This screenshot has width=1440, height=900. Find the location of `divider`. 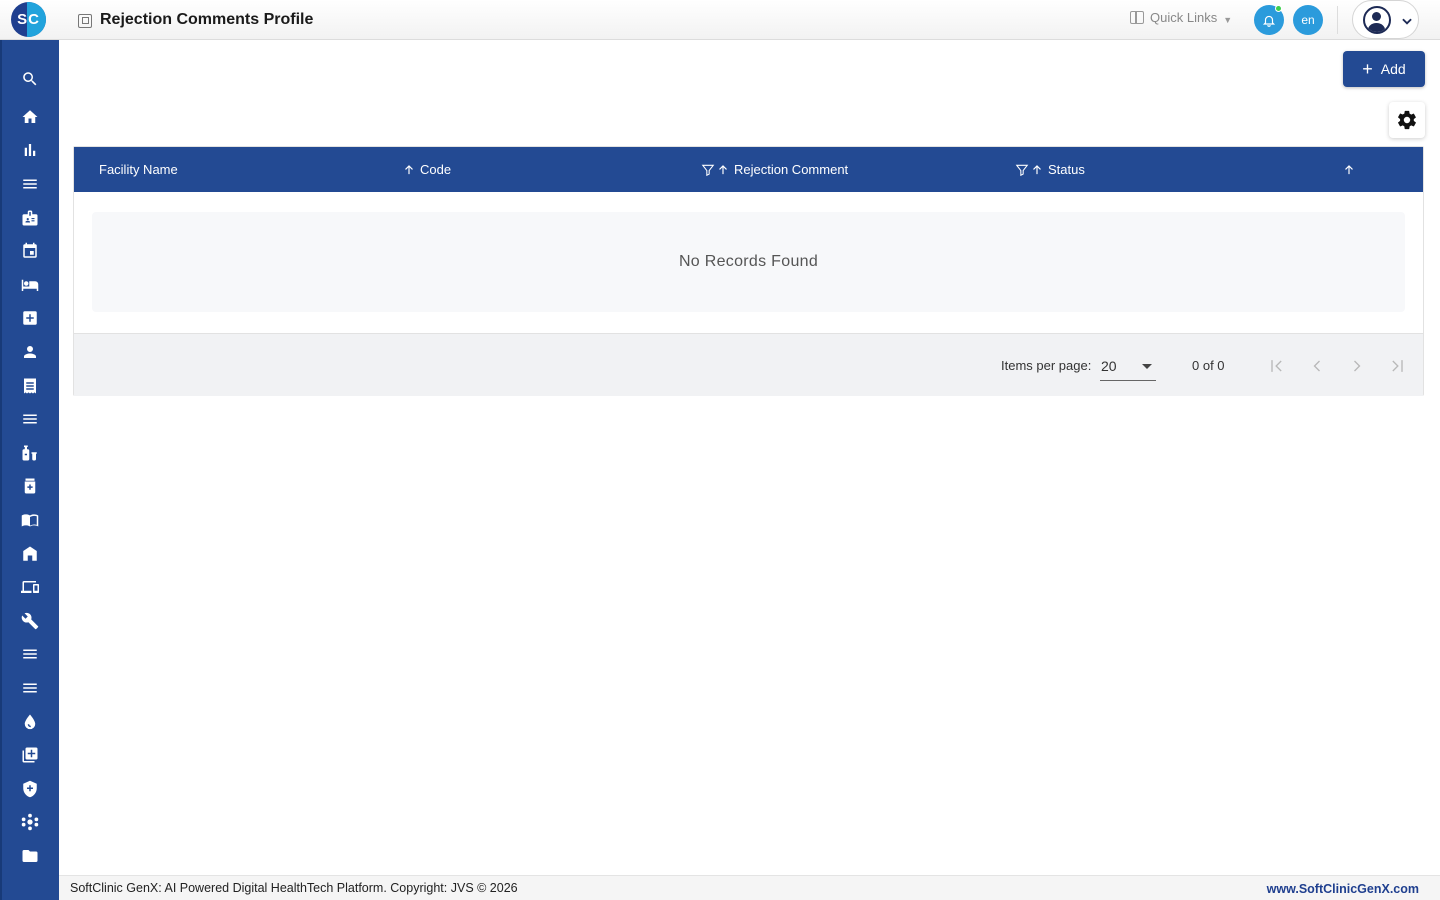

divider is located at coordinates (1337, 20).